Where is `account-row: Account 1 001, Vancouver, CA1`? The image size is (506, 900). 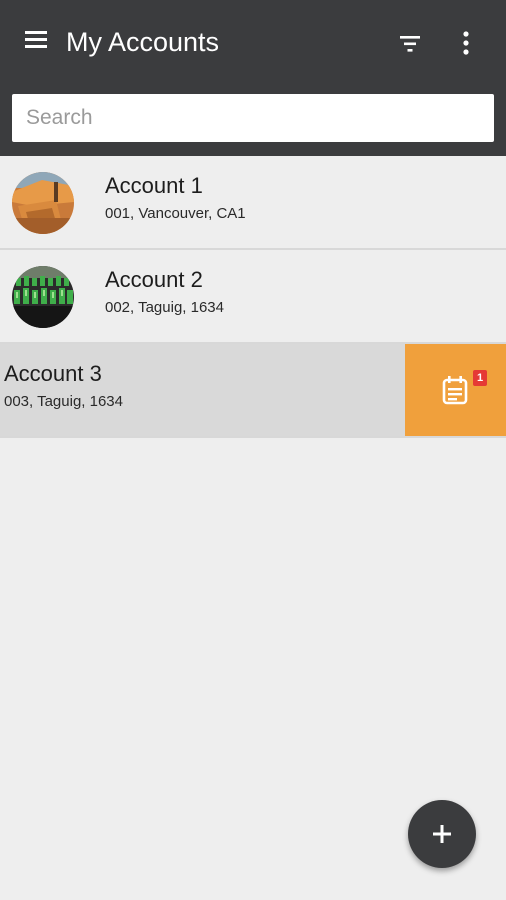 account-row: Account 1 001, Vancouver, CA1 is located at coordinates (253, 203).